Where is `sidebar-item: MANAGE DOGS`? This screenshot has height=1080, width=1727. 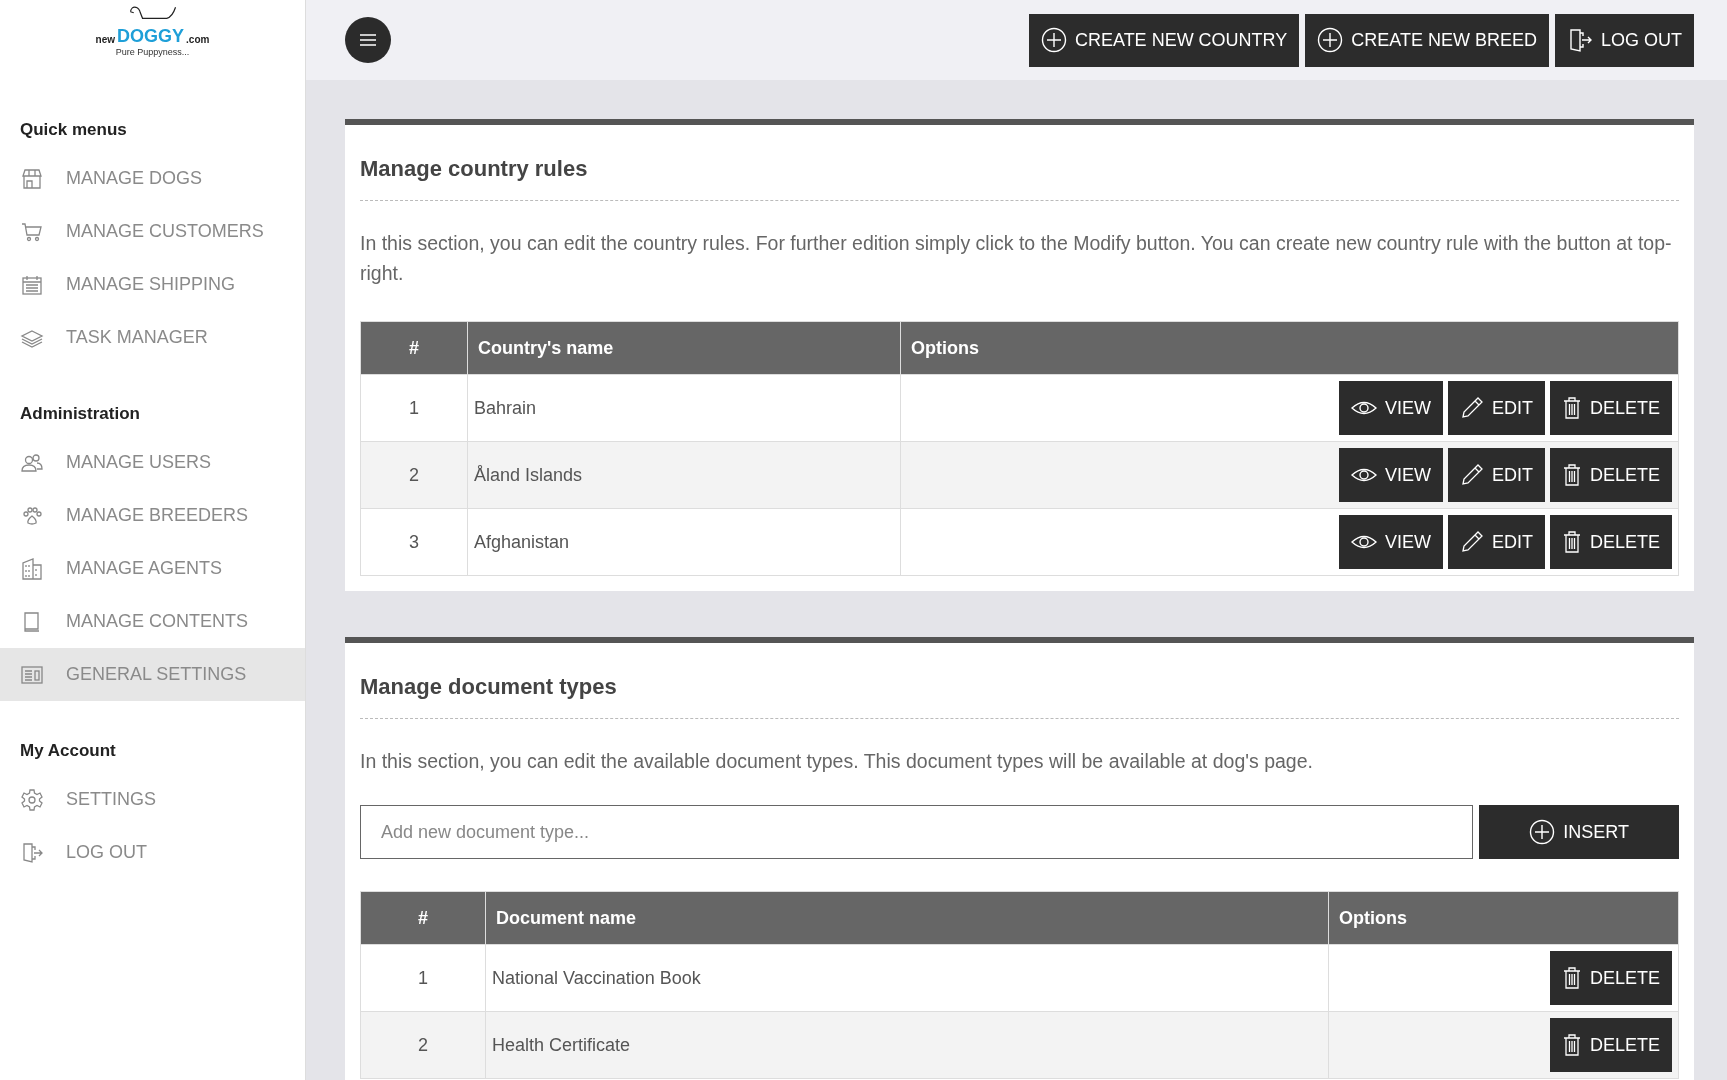 sidebar-item: MANAGE DOGS is located at coordinates (152, 178).